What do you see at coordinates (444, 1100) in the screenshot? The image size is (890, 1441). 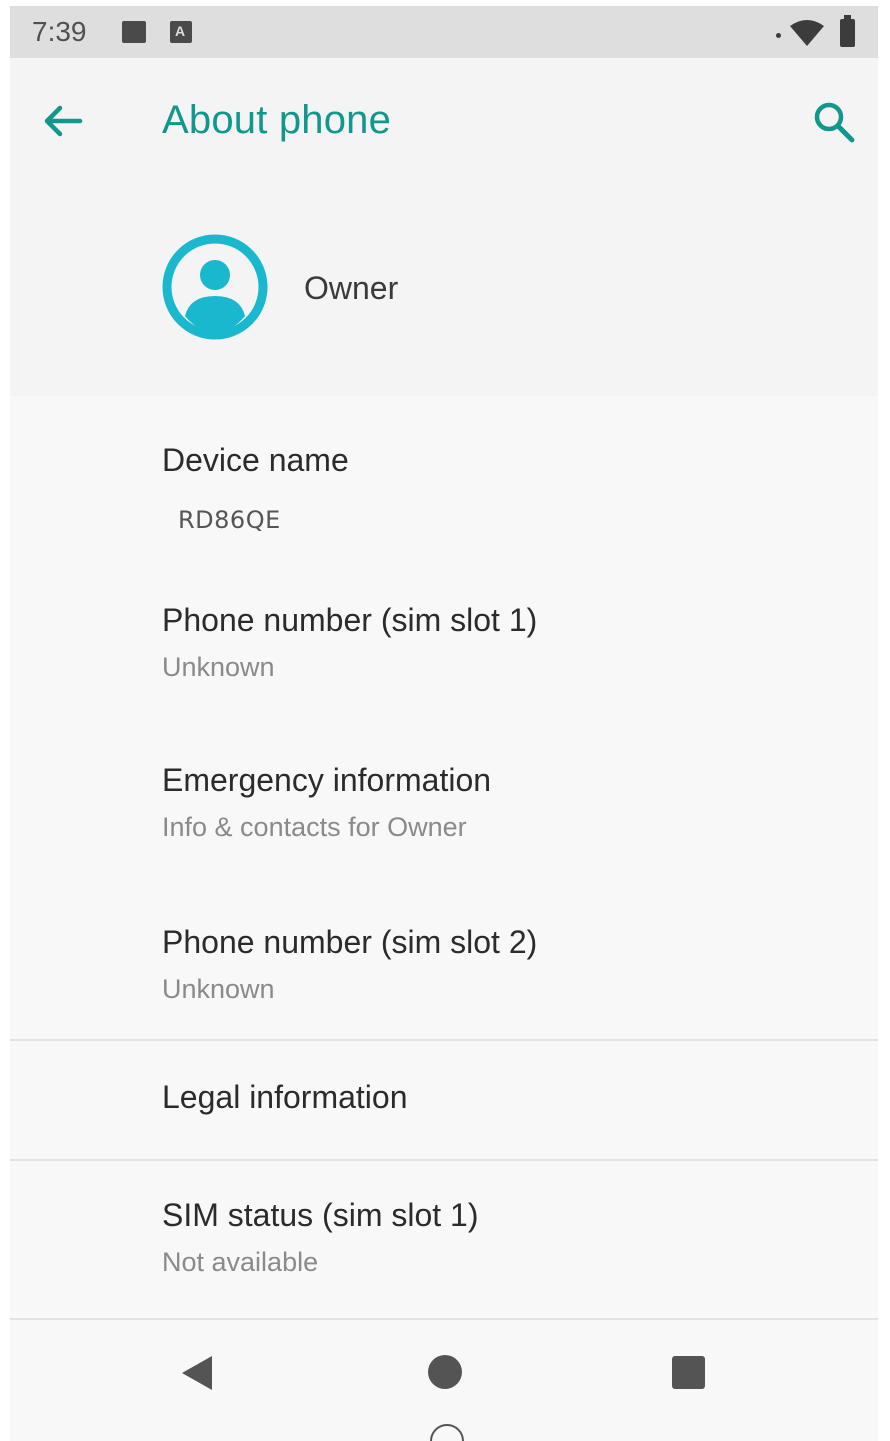 I see `legal-information-item: Legal information` at bounding box center [444, 1100].